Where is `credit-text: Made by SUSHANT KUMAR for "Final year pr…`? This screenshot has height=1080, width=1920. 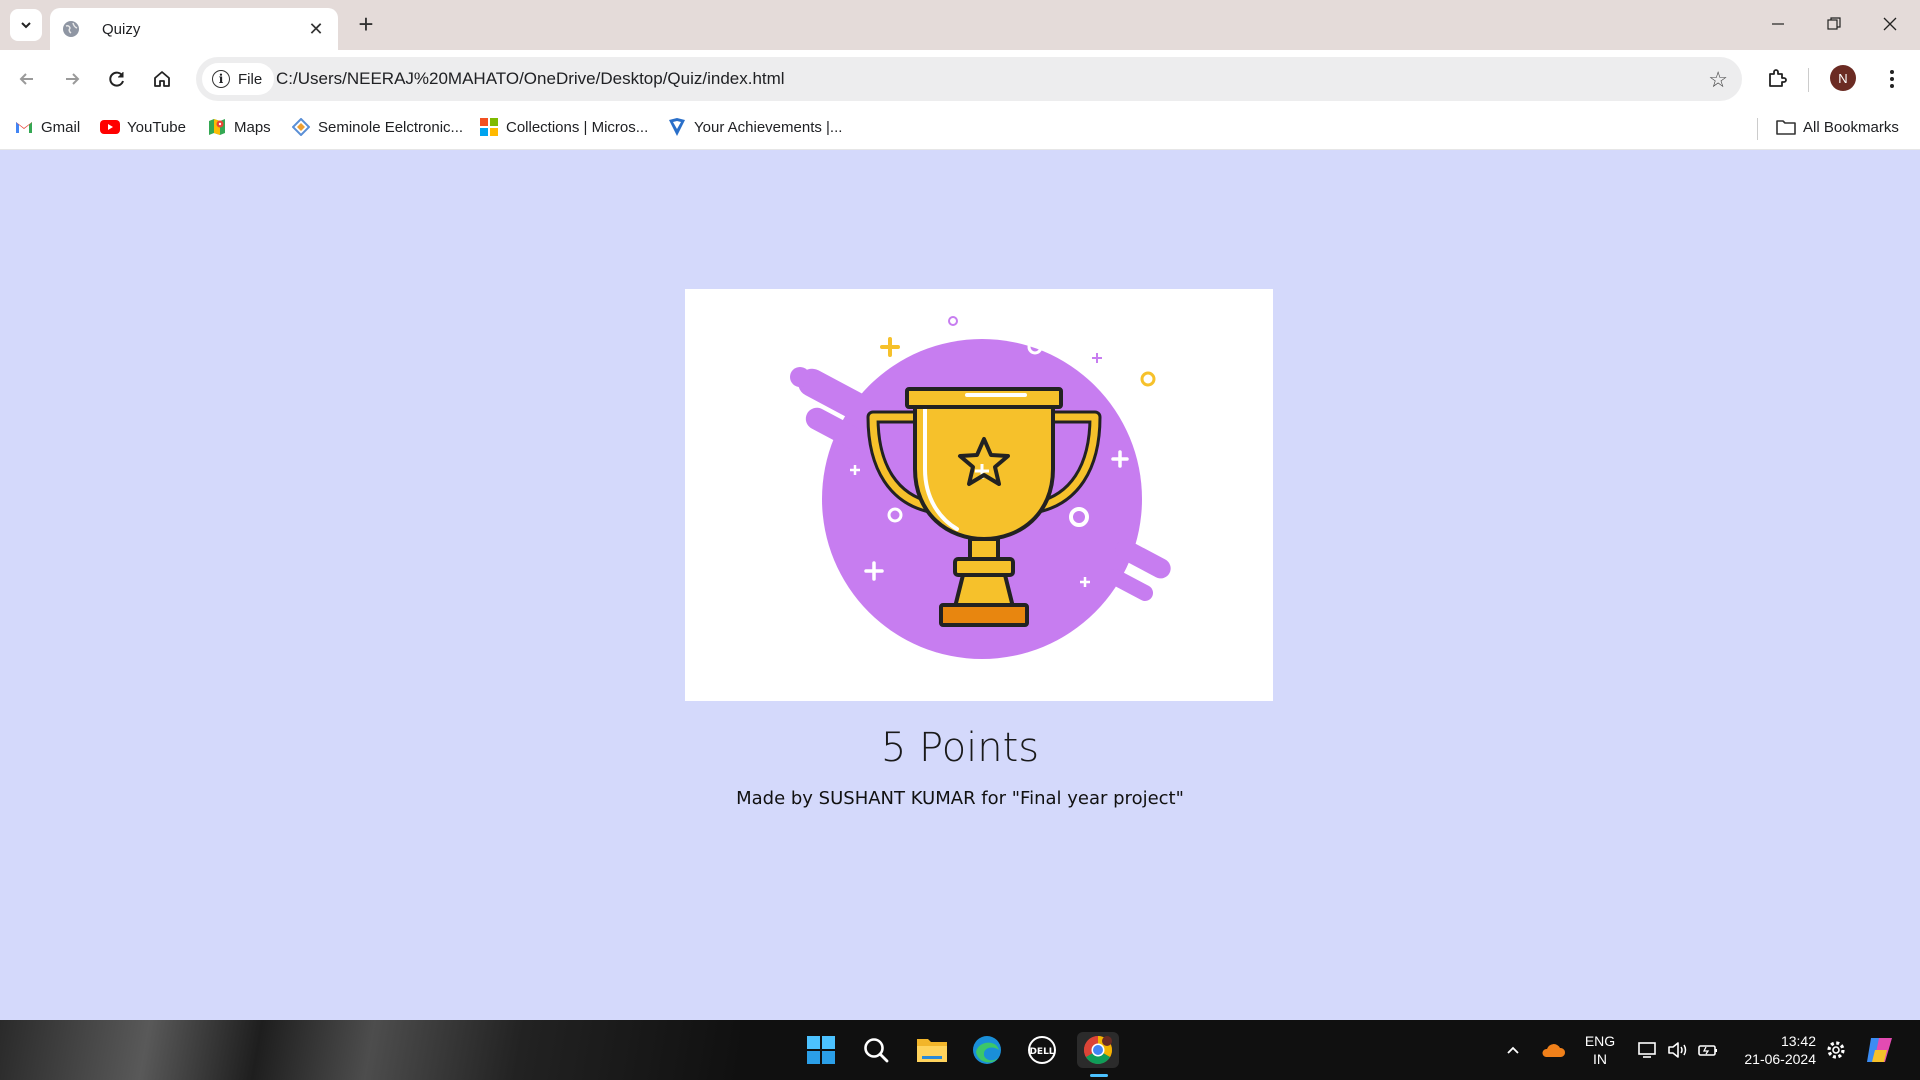
credit-text: Made by SUSHANT KUMAR for "Final year pr… is located at coordinates (960, 798).